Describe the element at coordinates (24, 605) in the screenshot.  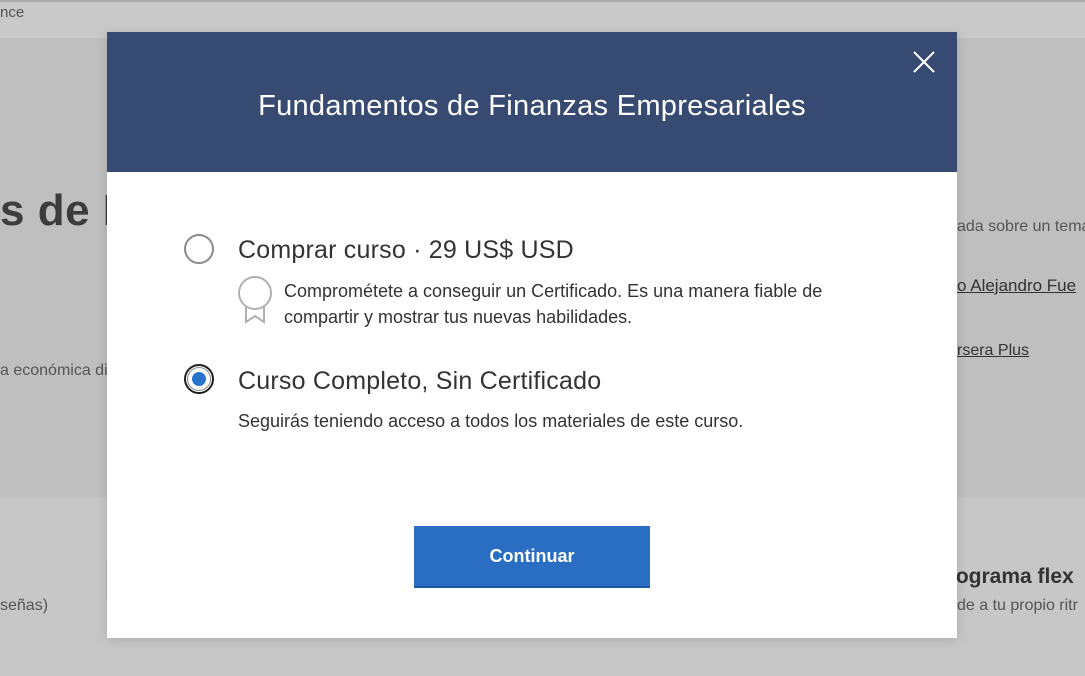
I see `background-reviews-text: señas)` at that location.